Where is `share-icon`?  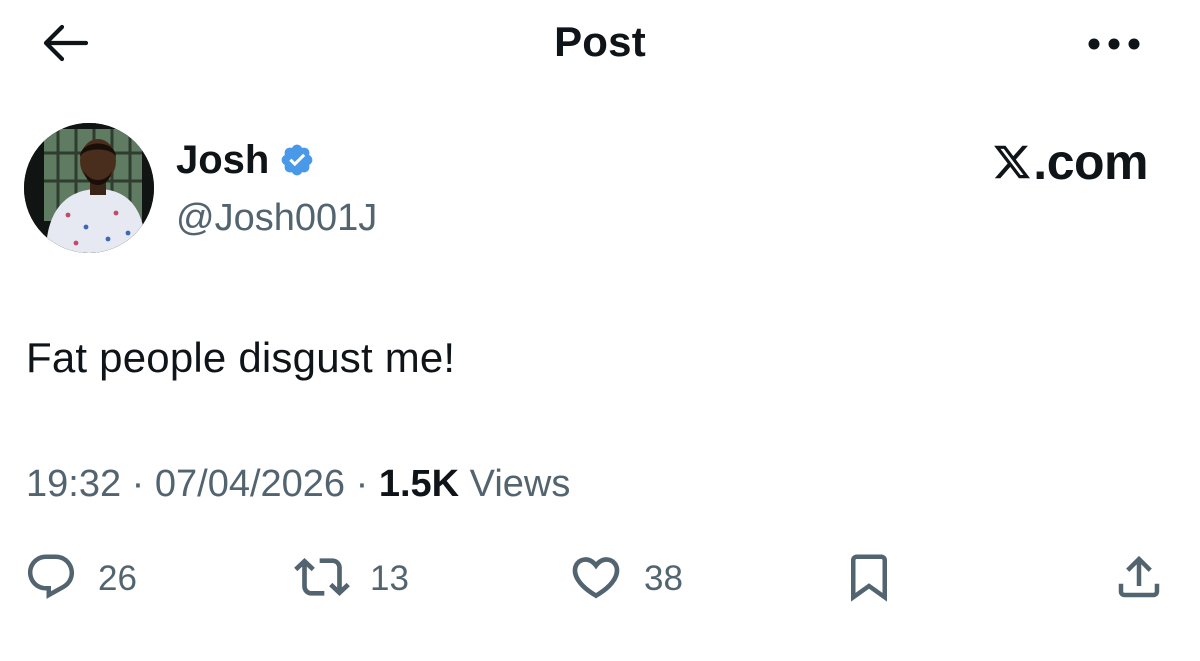 share-icon is located at coordinates (1139, 579).